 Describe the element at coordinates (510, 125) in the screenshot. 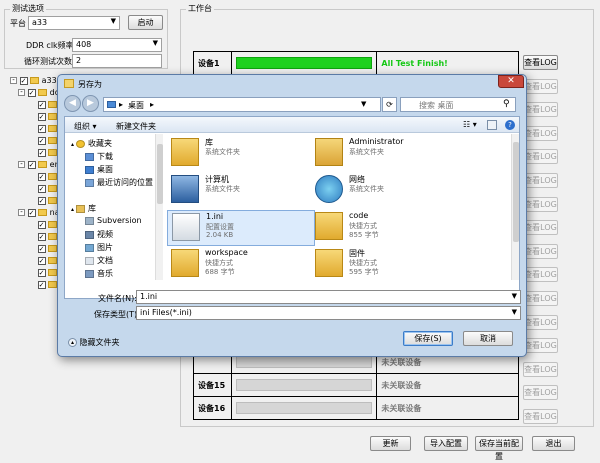

I see `help-icon: ?` at that location.